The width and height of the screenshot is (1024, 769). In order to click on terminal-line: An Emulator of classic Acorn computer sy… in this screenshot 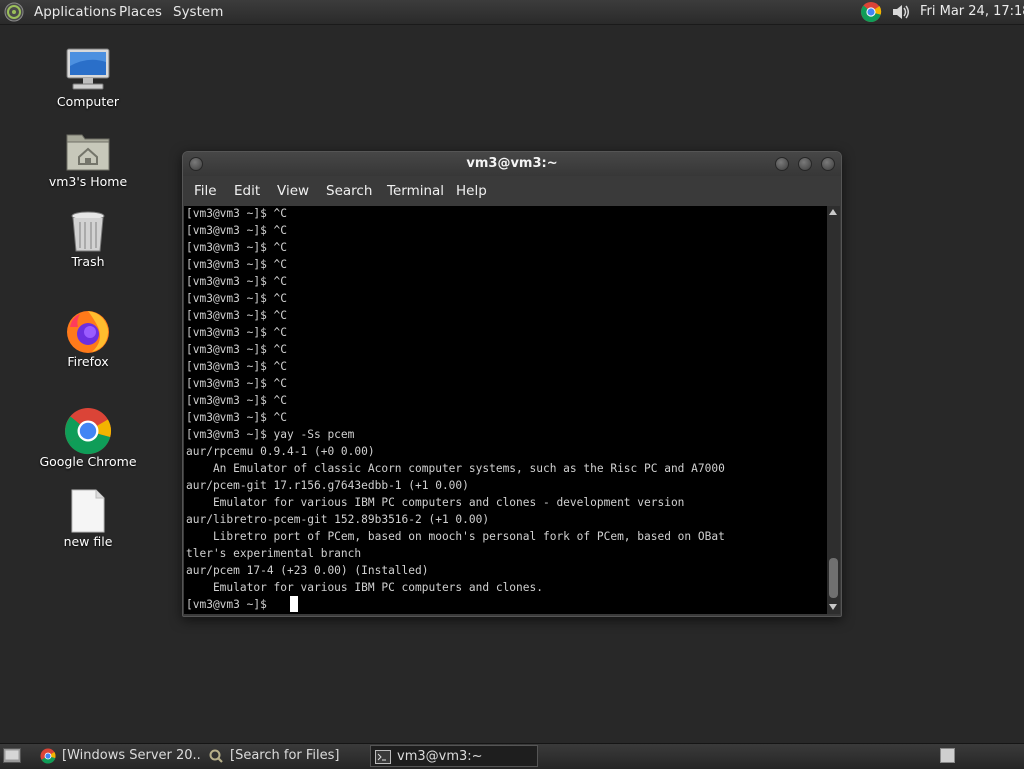, I will do `click(455, 468)`.